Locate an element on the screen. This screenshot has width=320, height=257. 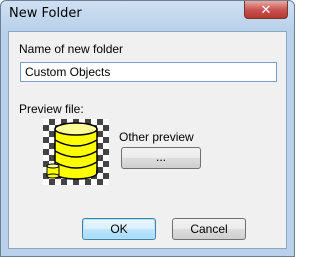
preview-image is located at coordinates (76, 152).